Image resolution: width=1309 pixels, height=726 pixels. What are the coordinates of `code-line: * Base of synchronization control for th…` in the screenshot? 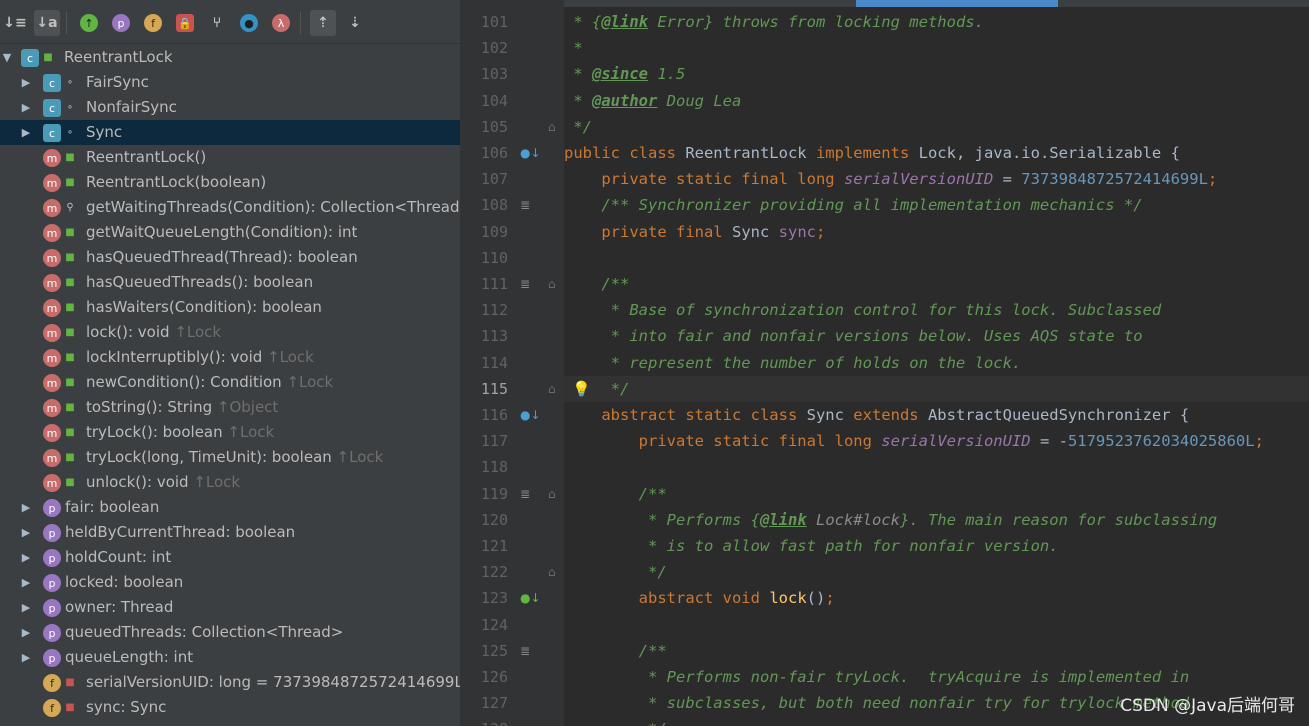 It's located at (863, 310).